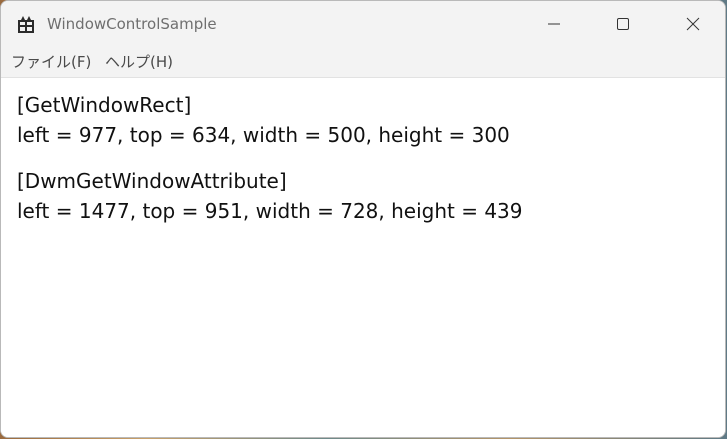 The height and width of the screenshot is (439, 727). I want to click on menu-item-file: ファイル(F), so click(51, 62).